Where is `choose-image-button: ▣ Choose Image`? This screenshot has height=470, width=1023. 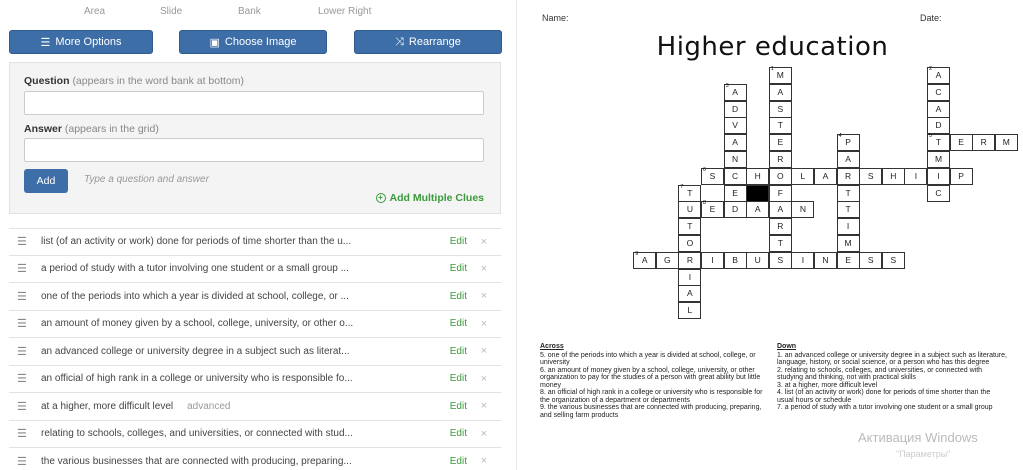 choose-image-button: ▣ Choose Image is located at coordinates (253, 42).